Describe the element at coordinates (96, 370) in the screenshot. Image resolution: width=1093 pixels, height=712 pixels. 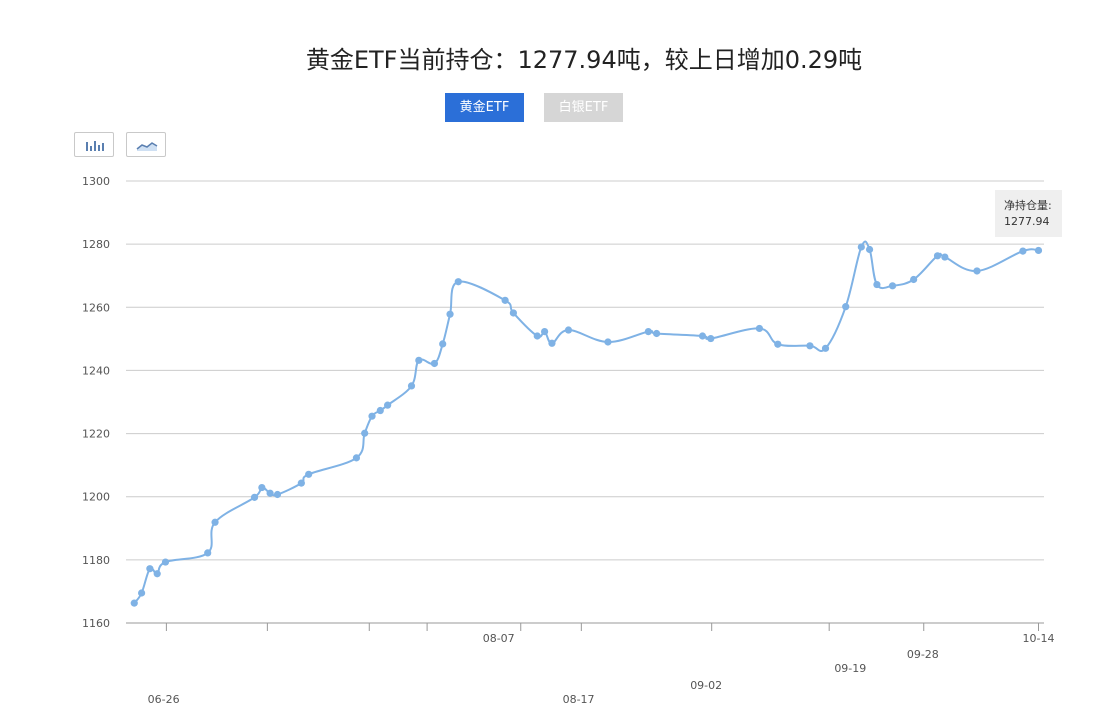
I see `y-tick-label: 1240` at that location.